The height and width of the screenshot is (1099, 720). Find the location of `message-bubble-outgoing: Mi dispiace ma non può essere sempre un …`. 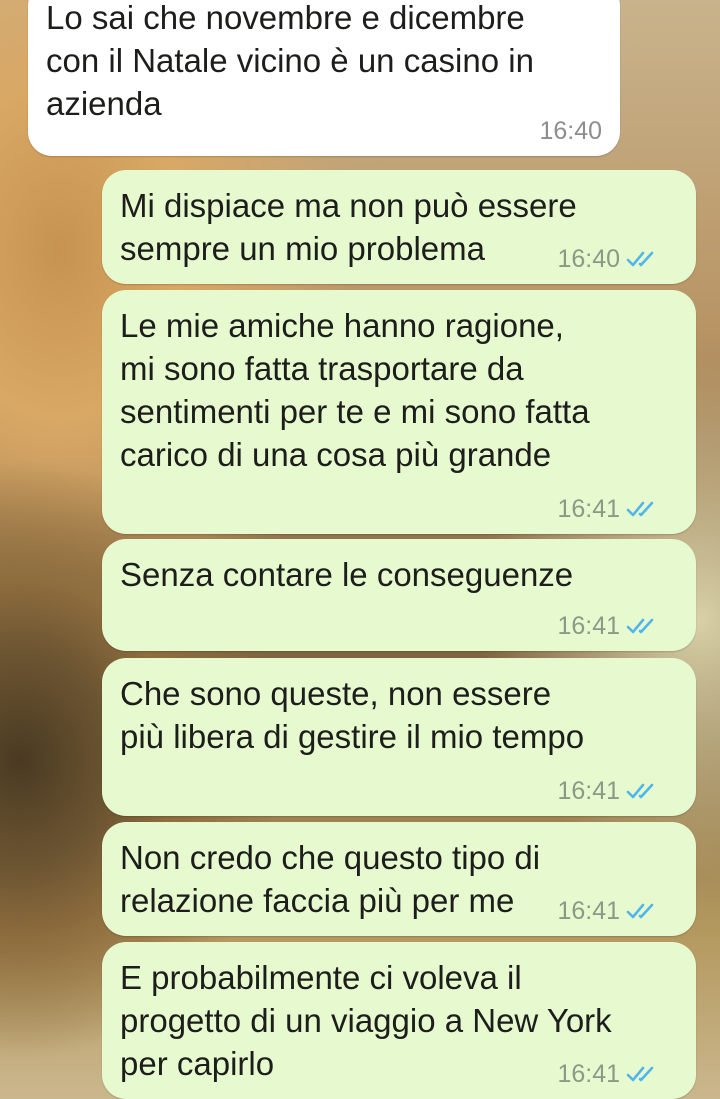

message-bubble-outgoing: Mi dispiace ma non può essere sempre un … is located at coordinates (399, 227).